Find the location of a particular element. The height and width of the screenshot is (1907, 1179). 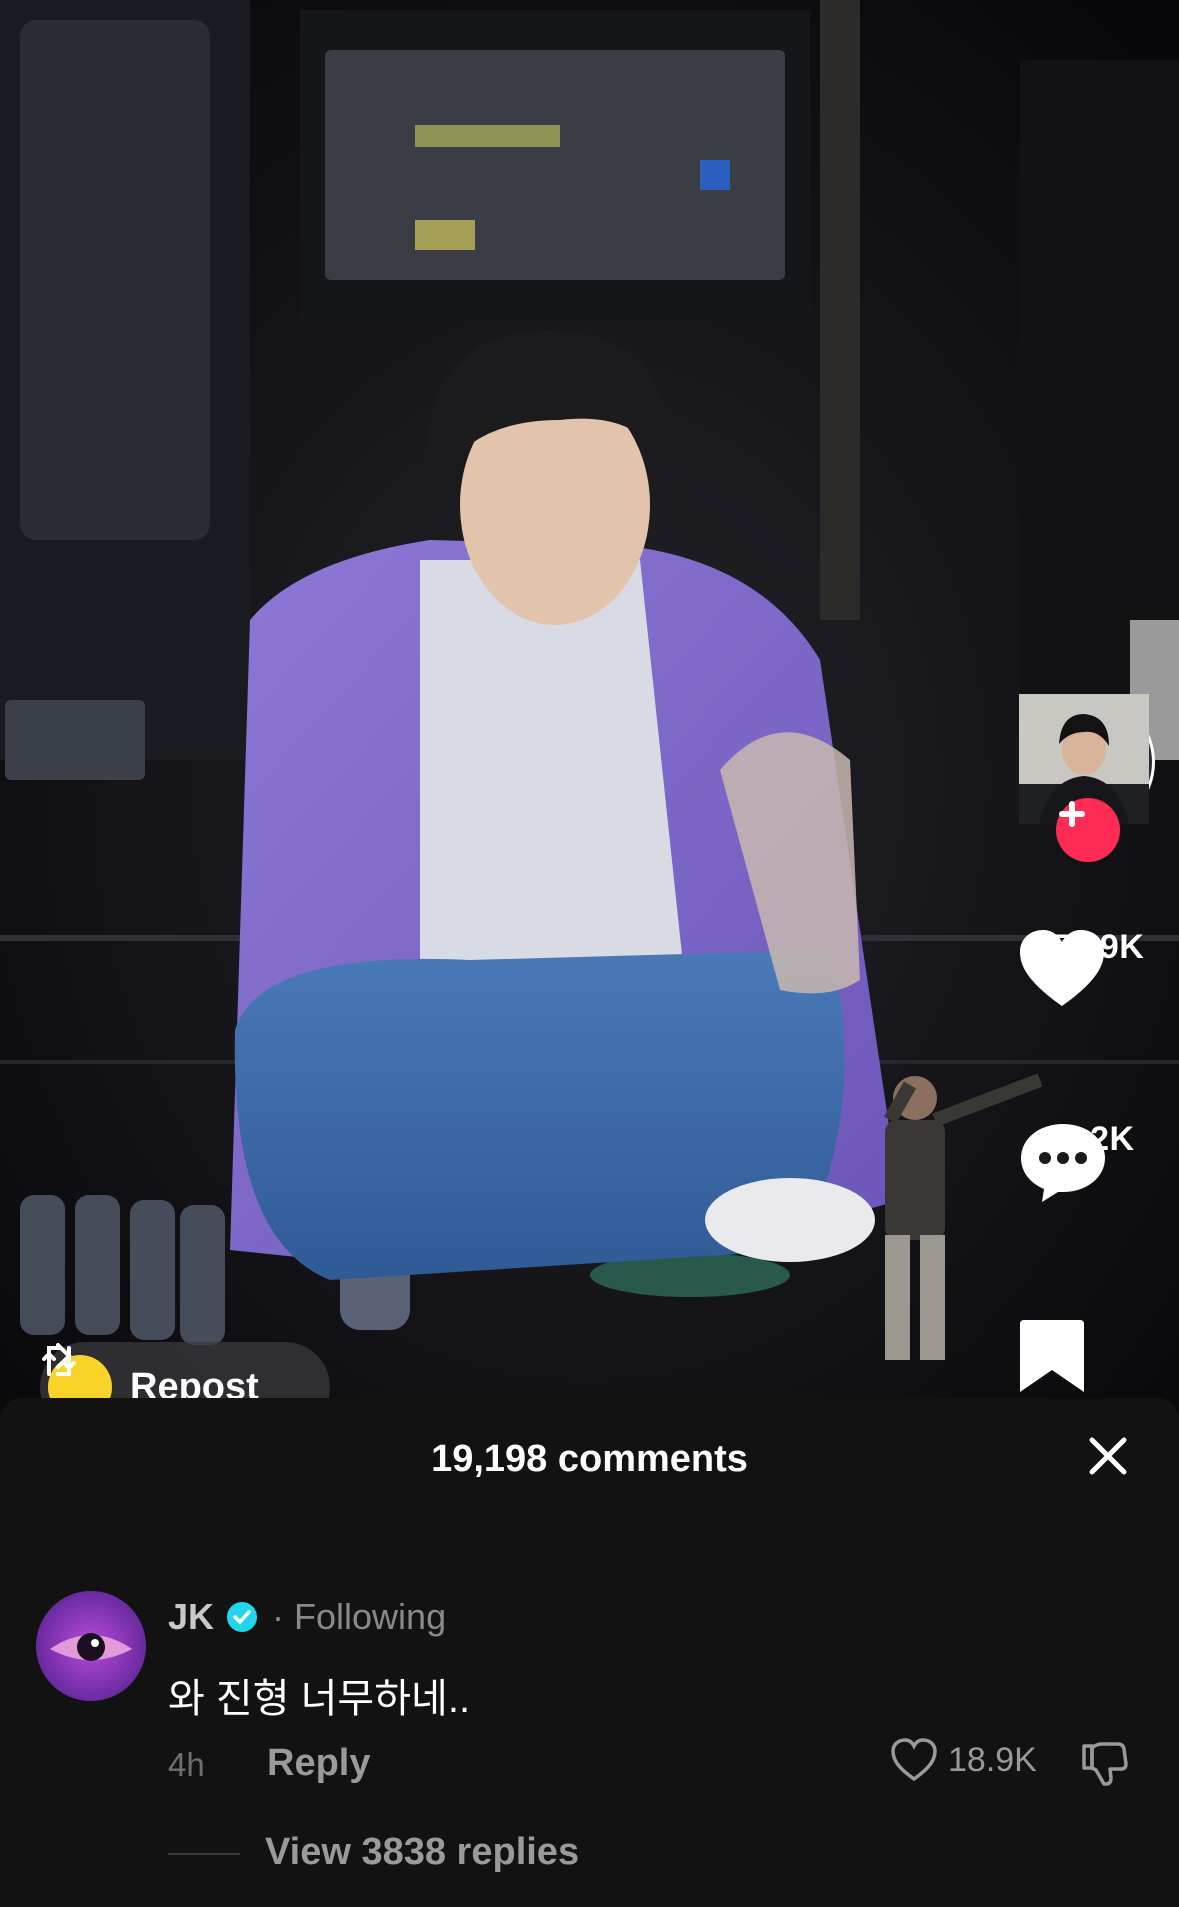

close-button is located at coordinates (1108, 1456).